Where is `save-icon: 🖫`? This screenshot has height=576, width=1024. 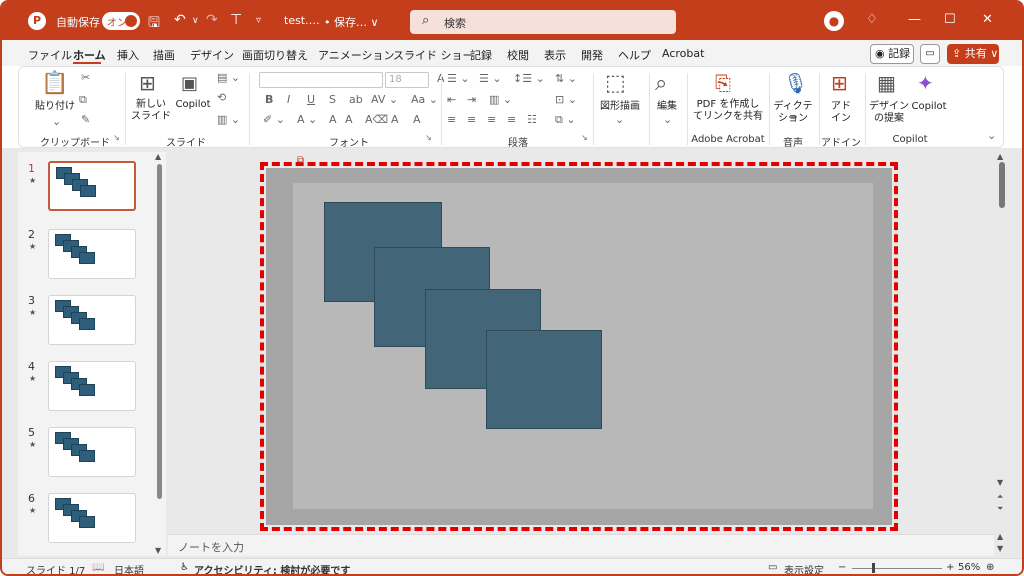 save-icon: 🖫 is located at coordinates (154, 24).